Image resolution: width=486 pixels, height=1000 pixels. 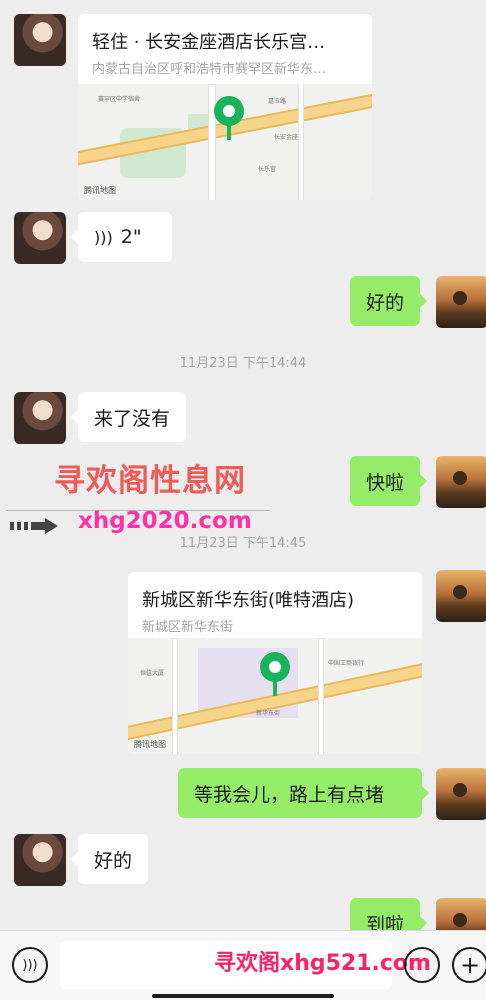 I want to click on home-indicator, so click(x=243, y=996).